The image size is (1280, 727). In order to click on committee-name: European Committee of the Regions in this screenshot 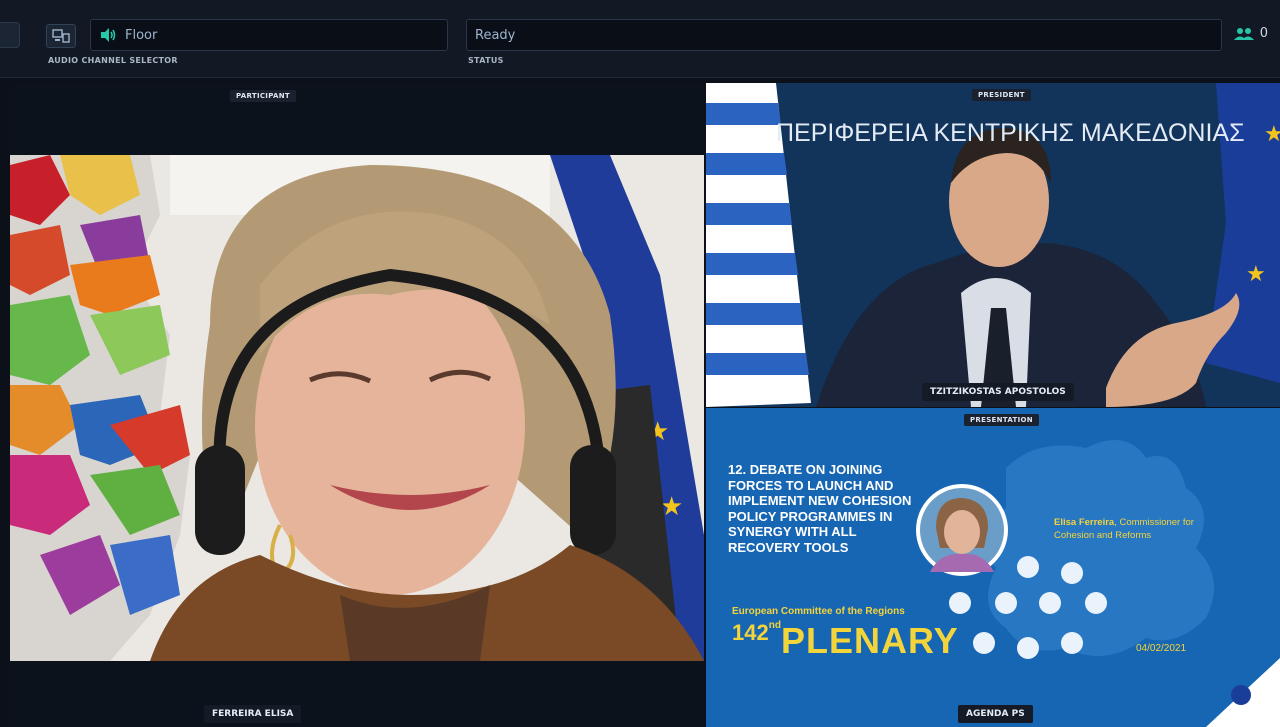, I will do `click(818, 611)`.